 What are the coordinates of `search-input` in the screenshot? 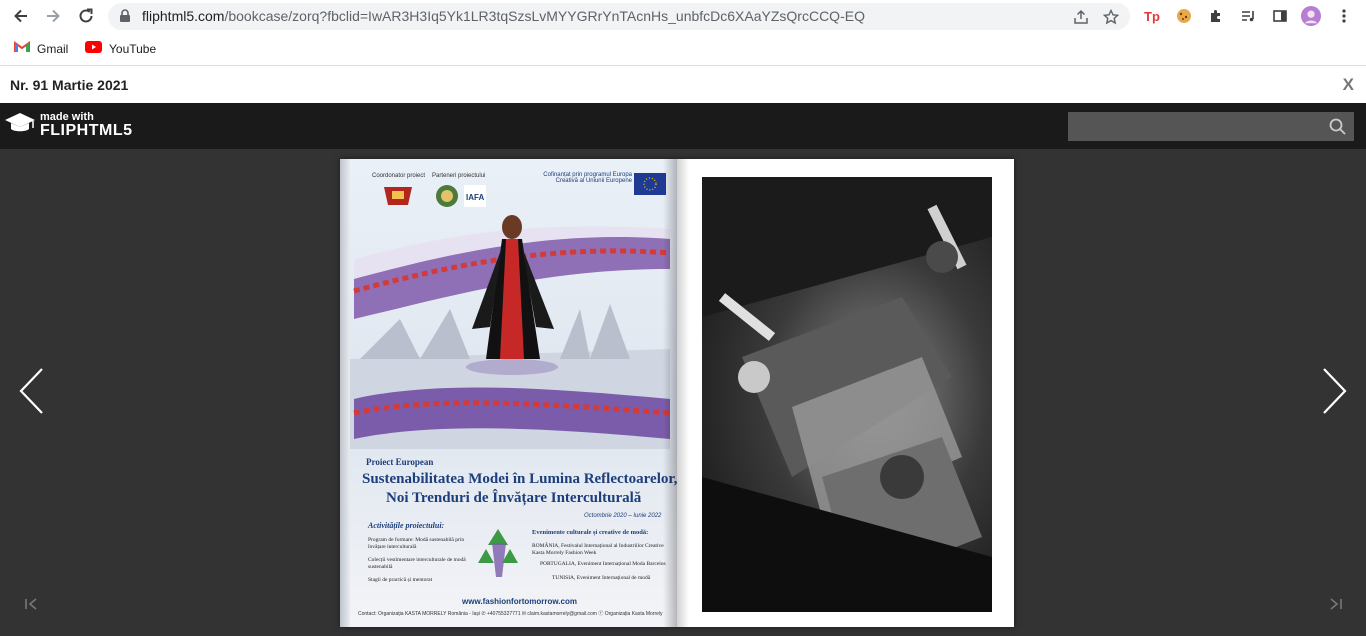 It's located at (1193, 126).